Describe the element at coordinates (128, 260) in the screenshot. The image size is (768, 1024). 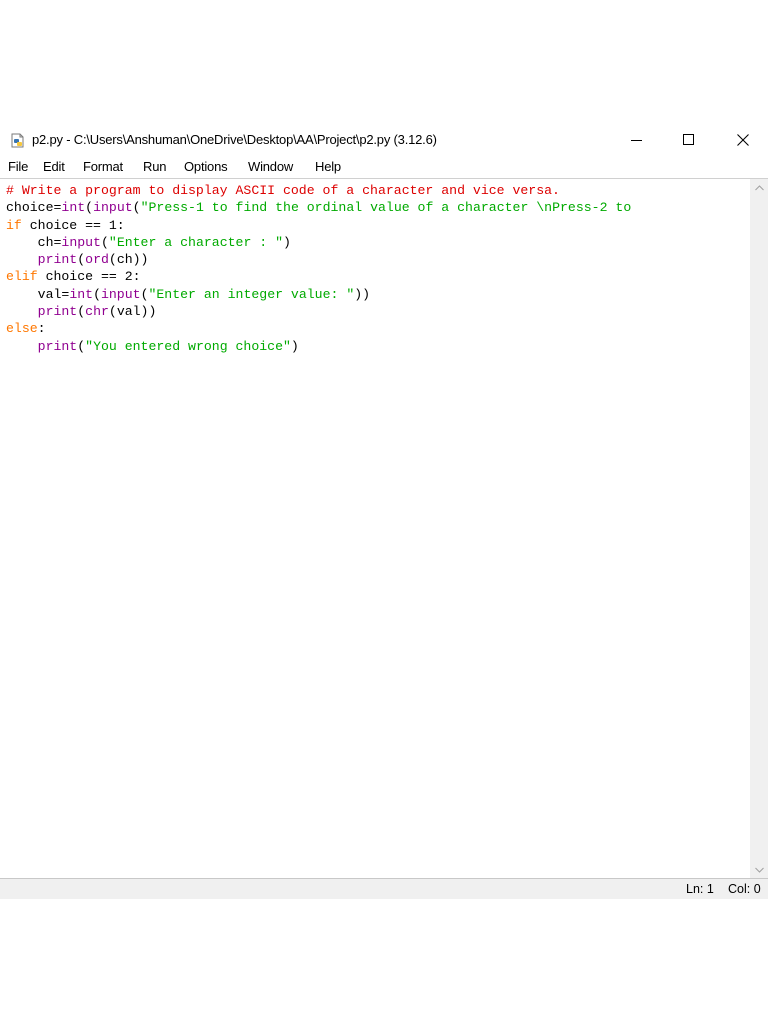
I see `code-token-default: (ch))` at that location.